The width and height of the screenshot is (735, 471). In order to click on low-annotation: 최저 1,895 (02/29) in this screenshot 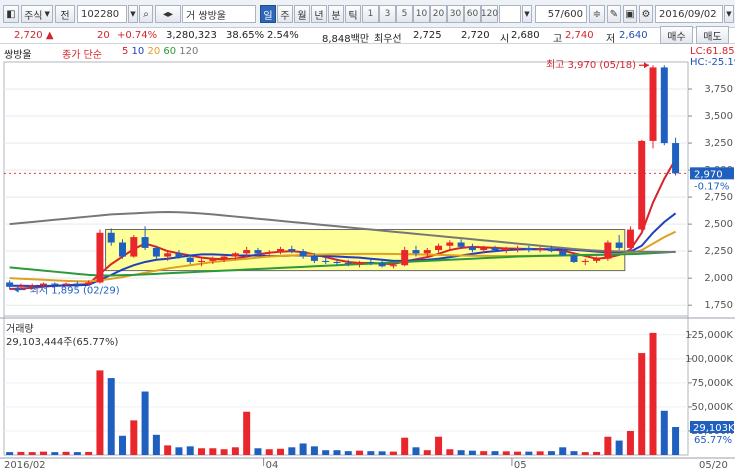, I will do `click(75, 291)`.